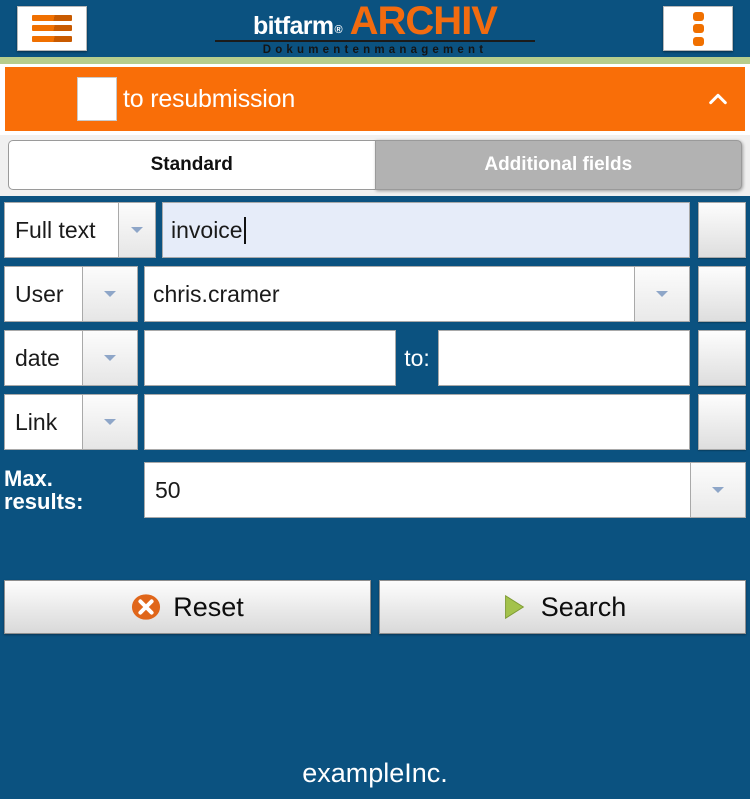  Describe the element at coordinates (146, 607) in the screenshot. I see `reset-circle-x-icon` at that location.